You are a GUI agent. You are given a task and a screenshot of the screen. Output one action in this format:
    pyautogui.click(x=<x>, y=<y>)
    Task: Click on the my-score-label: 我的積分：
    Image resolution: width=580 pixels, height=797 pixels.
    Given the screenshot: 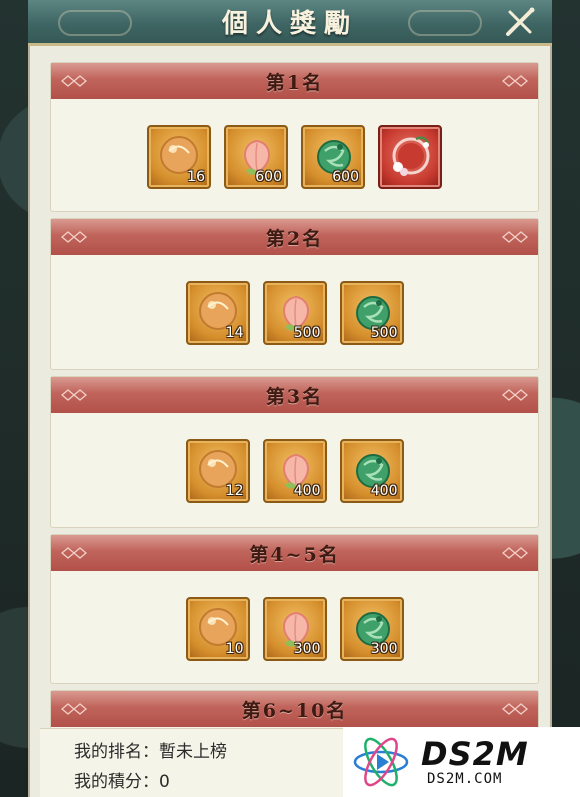 What is the action you would take?
    pyautogui.click(x=116, y=782)
    